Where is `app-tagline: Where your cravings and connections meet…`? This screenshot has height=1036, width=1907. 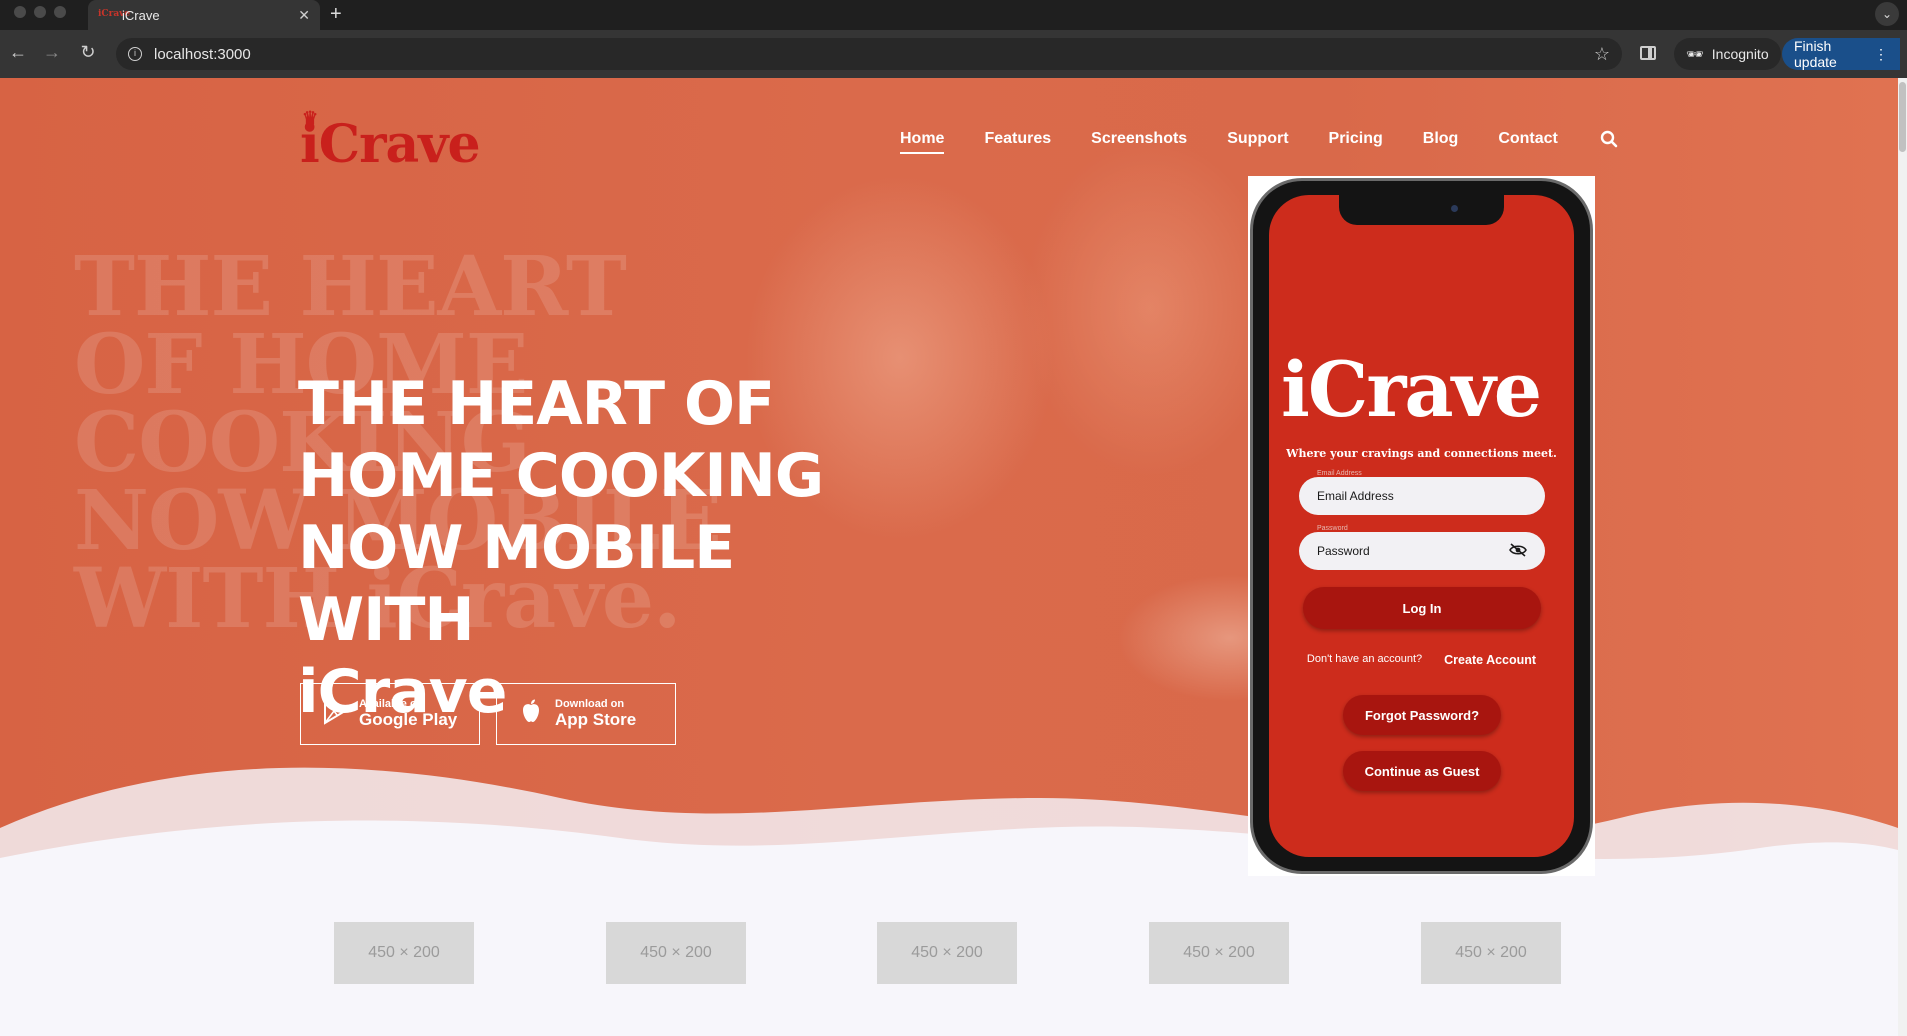 app-tagline: Where your cravings and connections meet… is located at coordinates (1421, 453).